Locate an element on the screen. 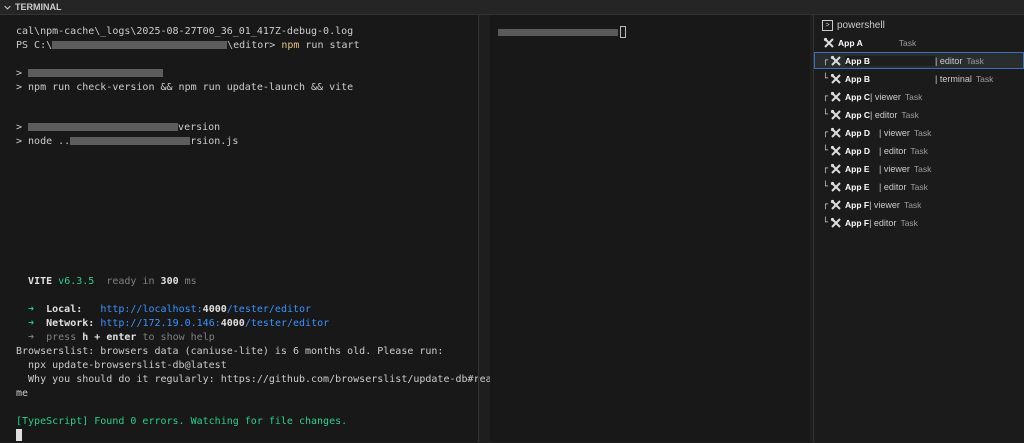 Image resolution: width=1024 pixels, height=443 pixels. local-url-link: http://localhost:4000/tester/editor is located at coordinates (205, 309).